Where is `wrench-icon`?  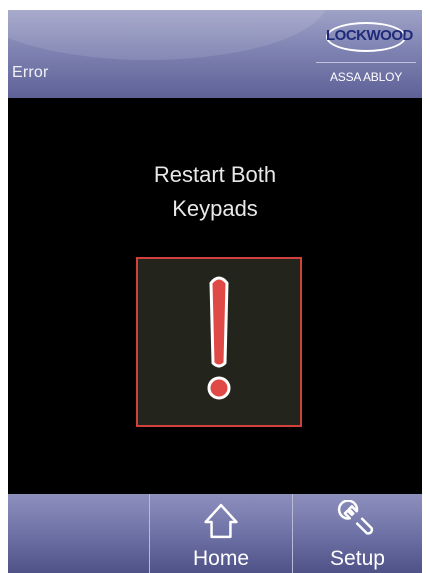
wrench-icon is located at coordinates (355, 517).